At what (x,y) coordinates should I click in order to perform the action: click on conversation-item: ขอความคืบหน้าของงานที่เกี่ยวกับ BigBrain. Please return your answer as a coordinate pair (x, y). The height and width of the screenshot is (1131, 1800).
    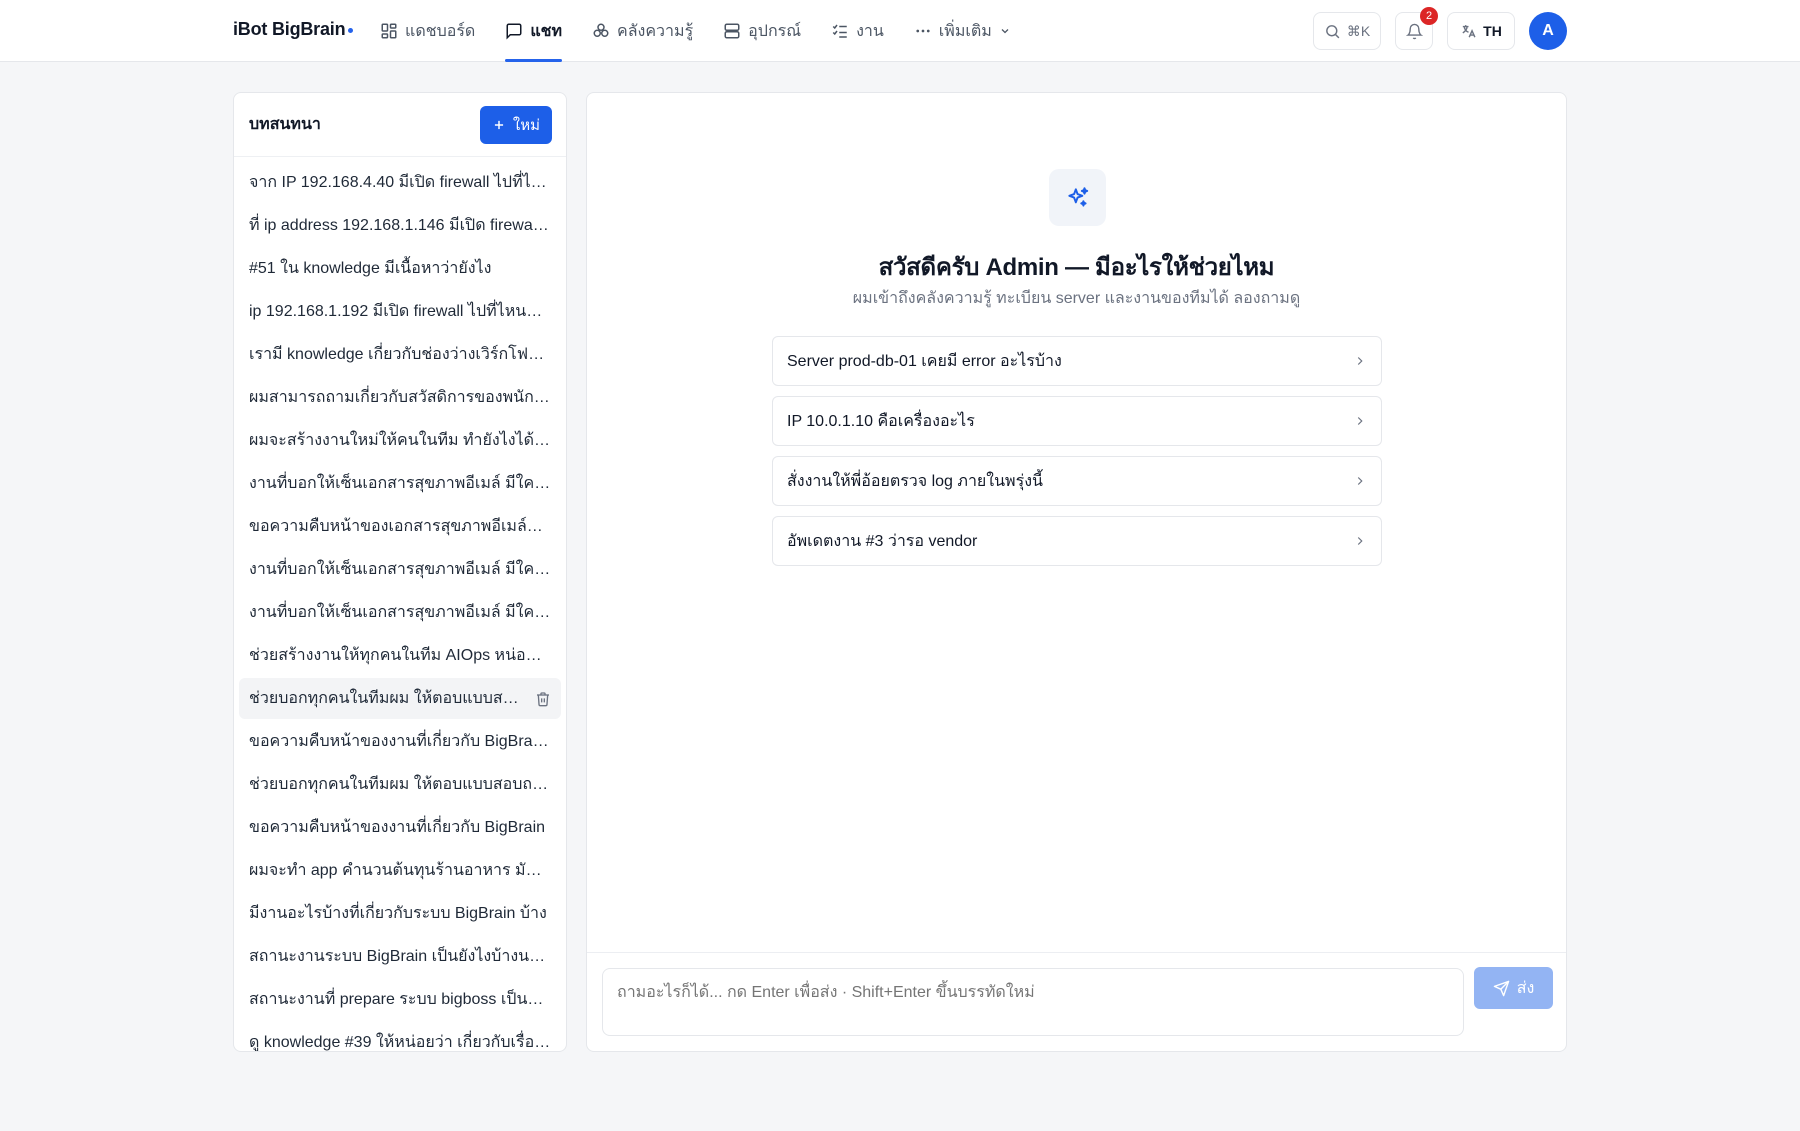
    Looking at the image, I should click on (400, 827).